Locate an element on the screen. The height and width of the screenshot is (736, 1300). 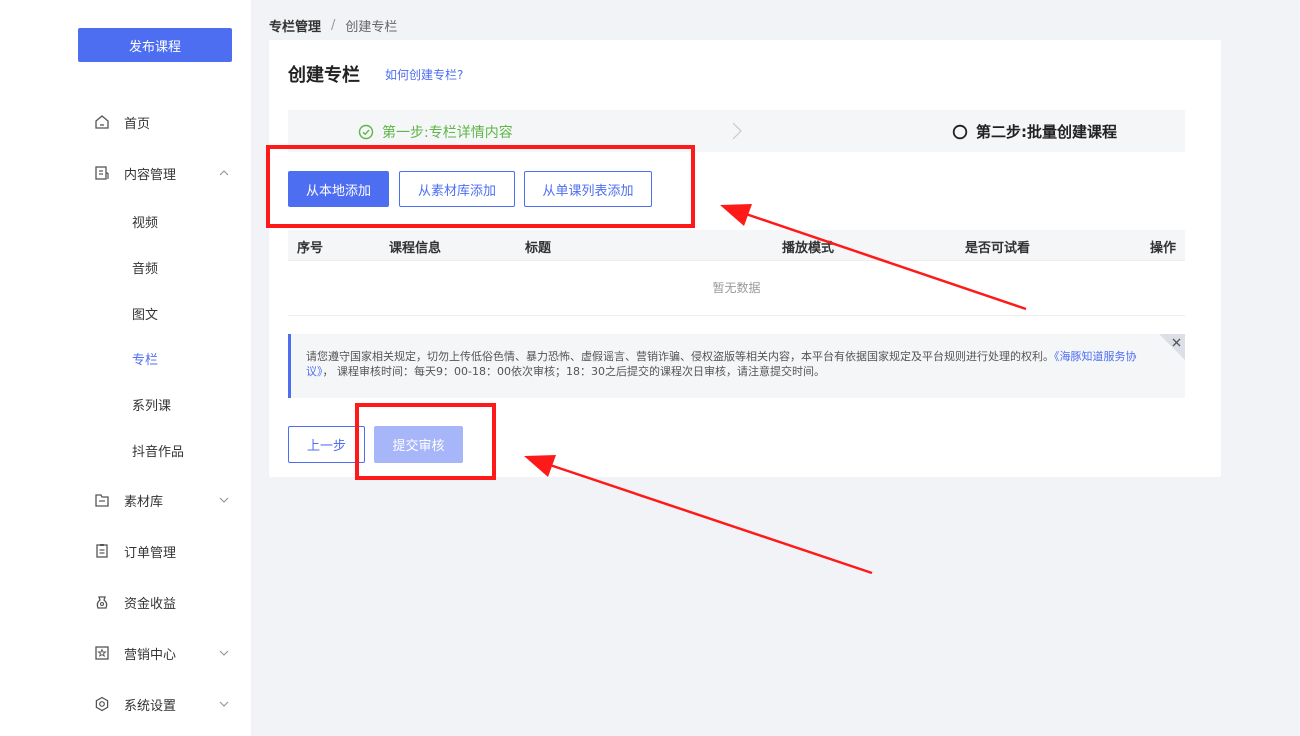
sidebar-sub-column: 专栏 is located at coordinates (154, 358).